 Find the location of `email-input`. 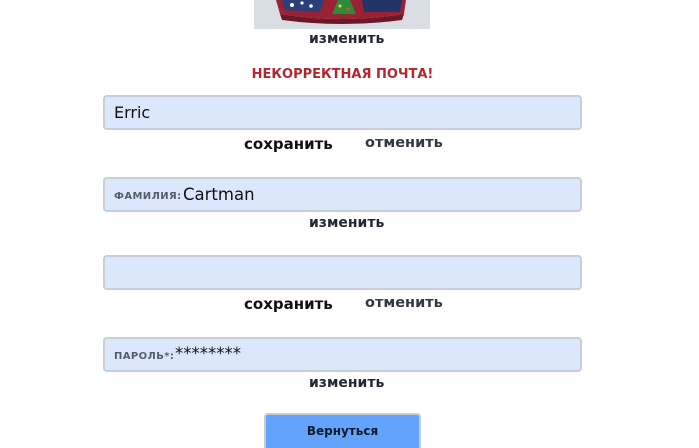

email-input is located at coordinates (342, 272).